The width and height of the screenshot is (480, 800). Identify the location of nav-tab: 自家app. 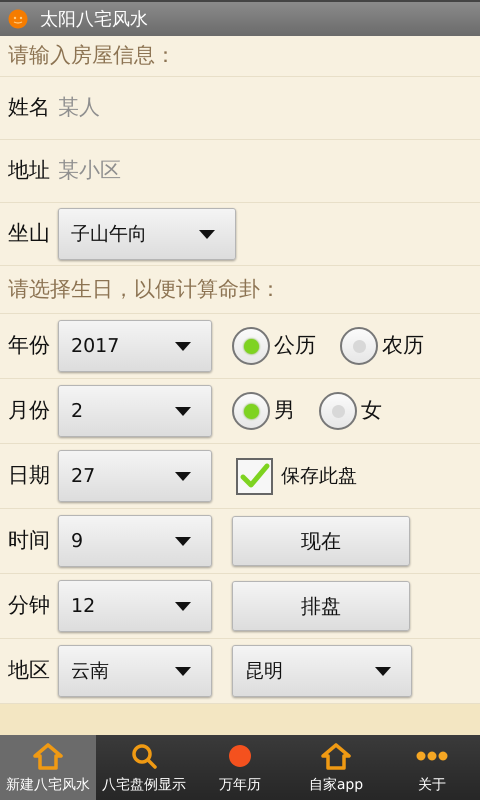
(336, 767).